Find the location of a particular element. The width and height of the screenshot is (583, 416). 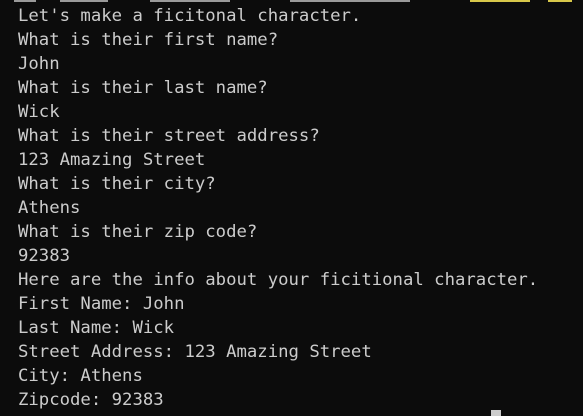

prompt-zip-code: What is their zip code? is located at coordinates (138, 232).